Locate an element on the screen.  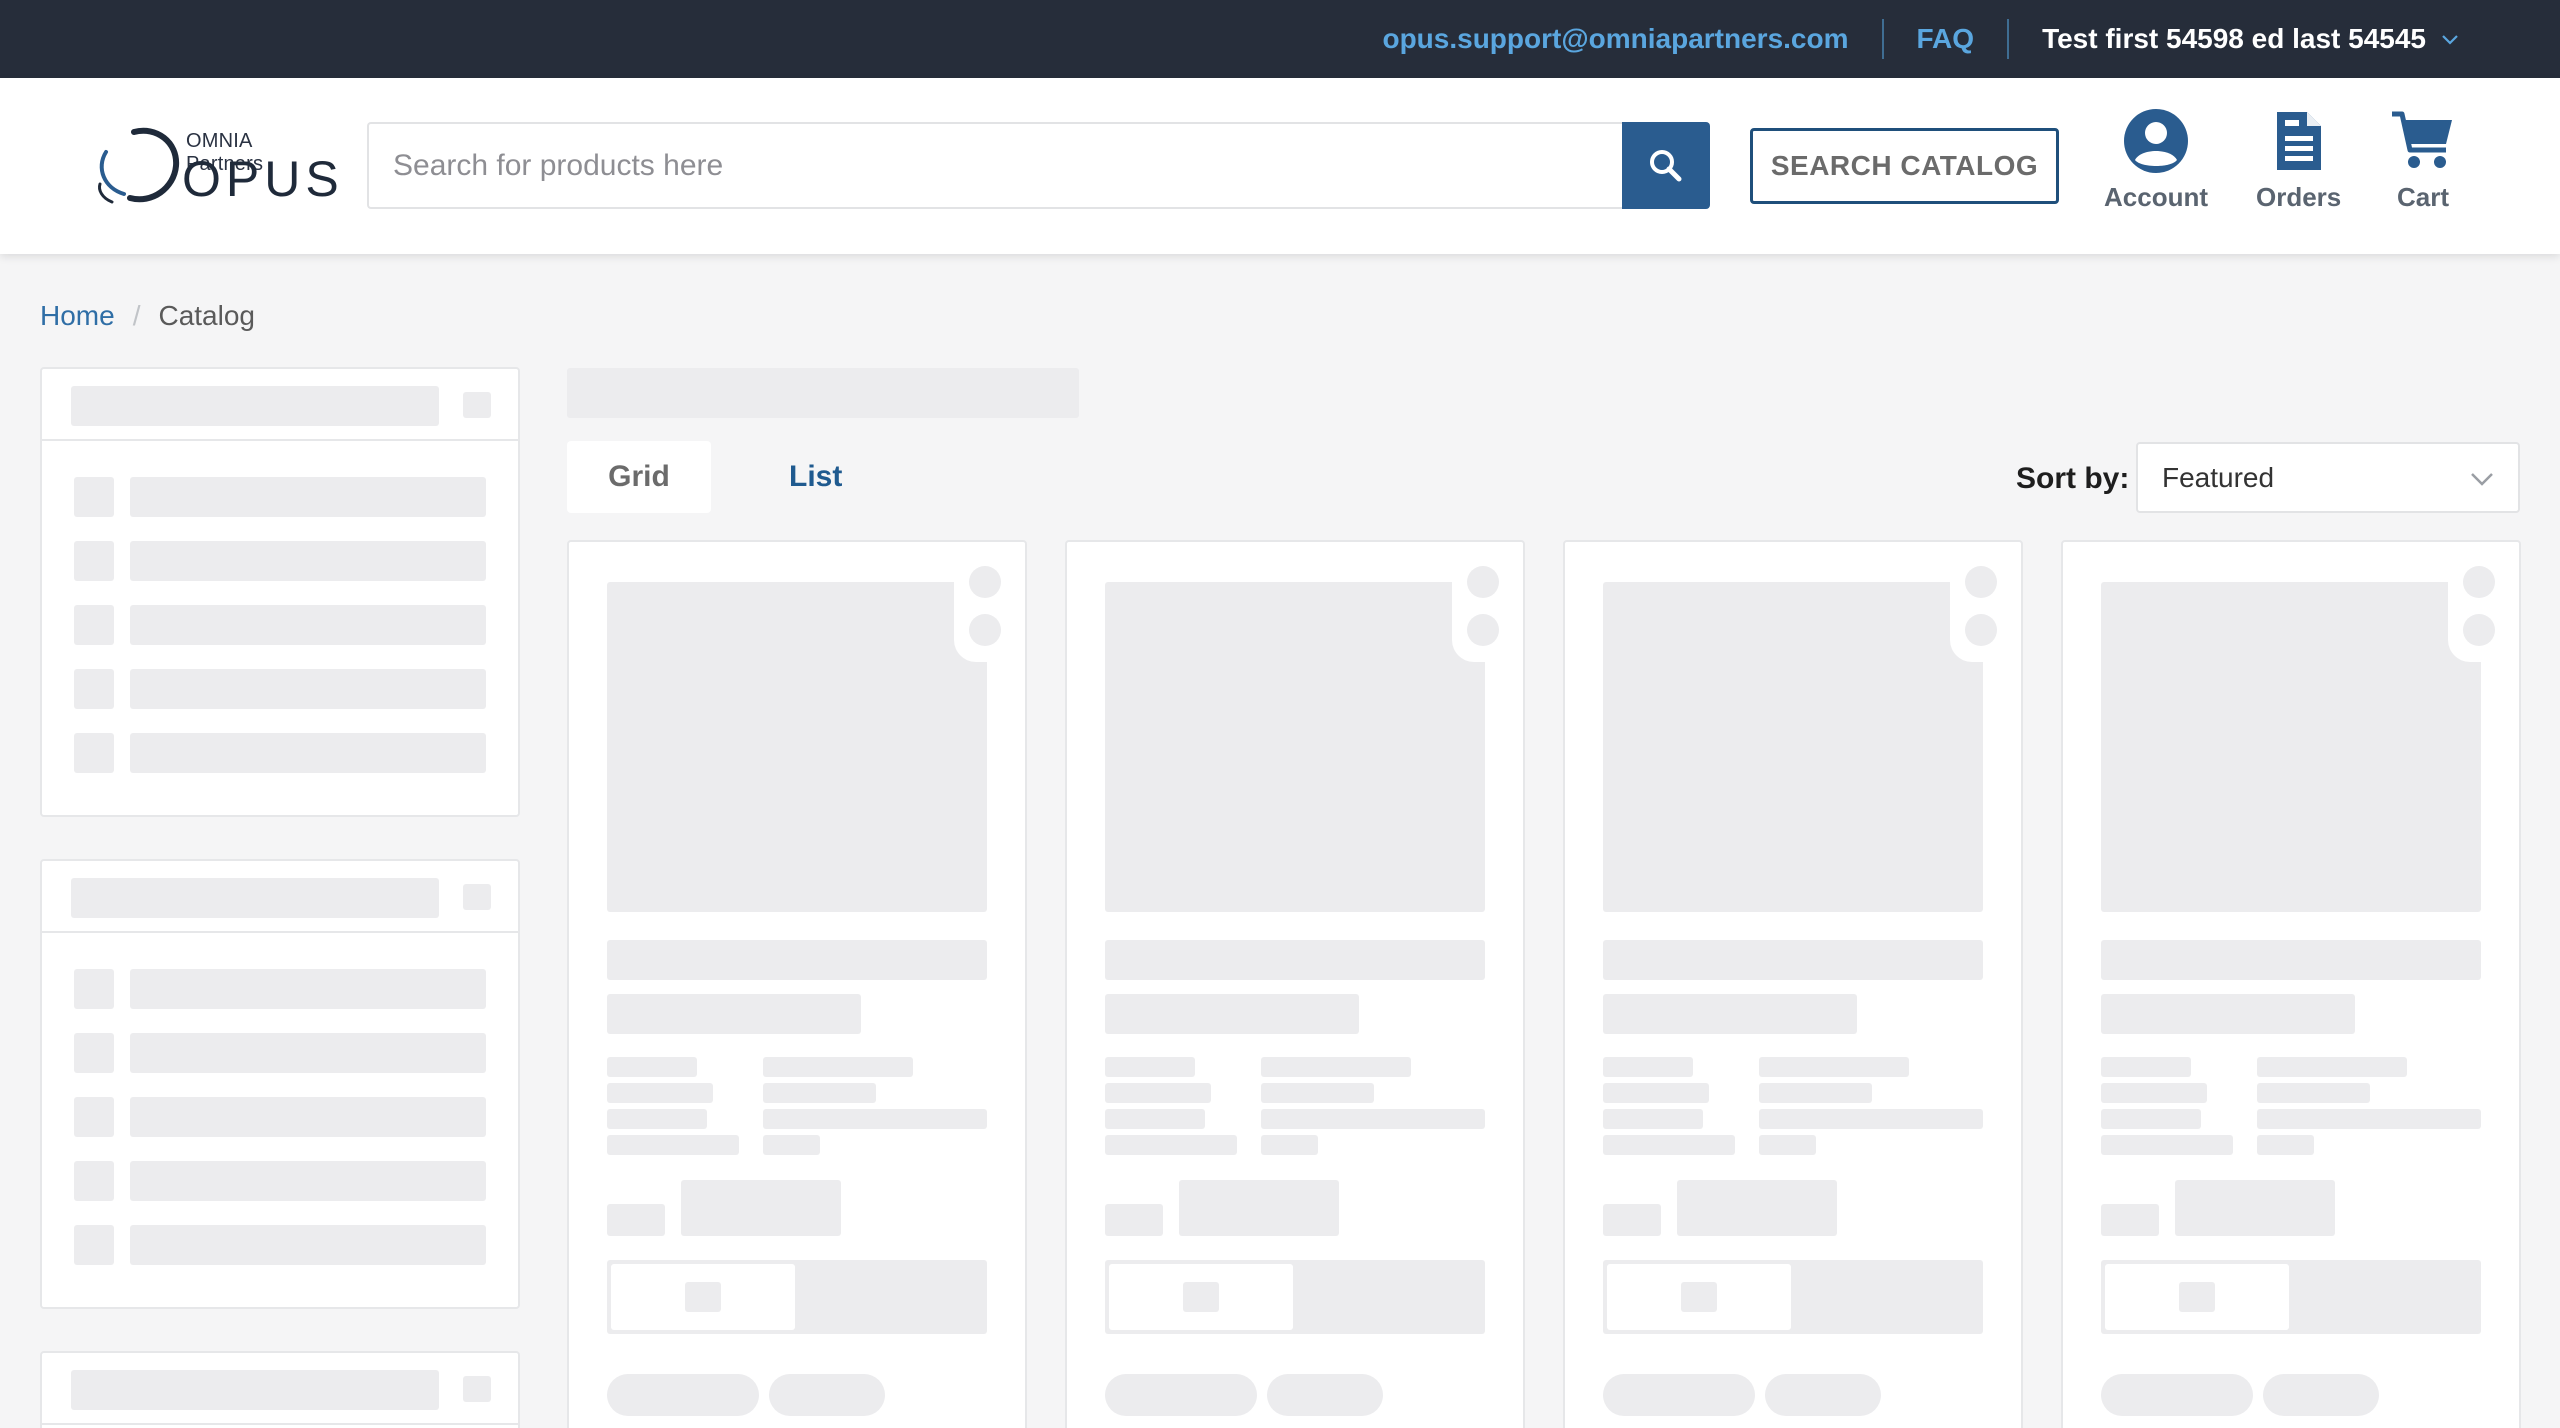
opus-logo-mark is located at coordinates (139, 165).